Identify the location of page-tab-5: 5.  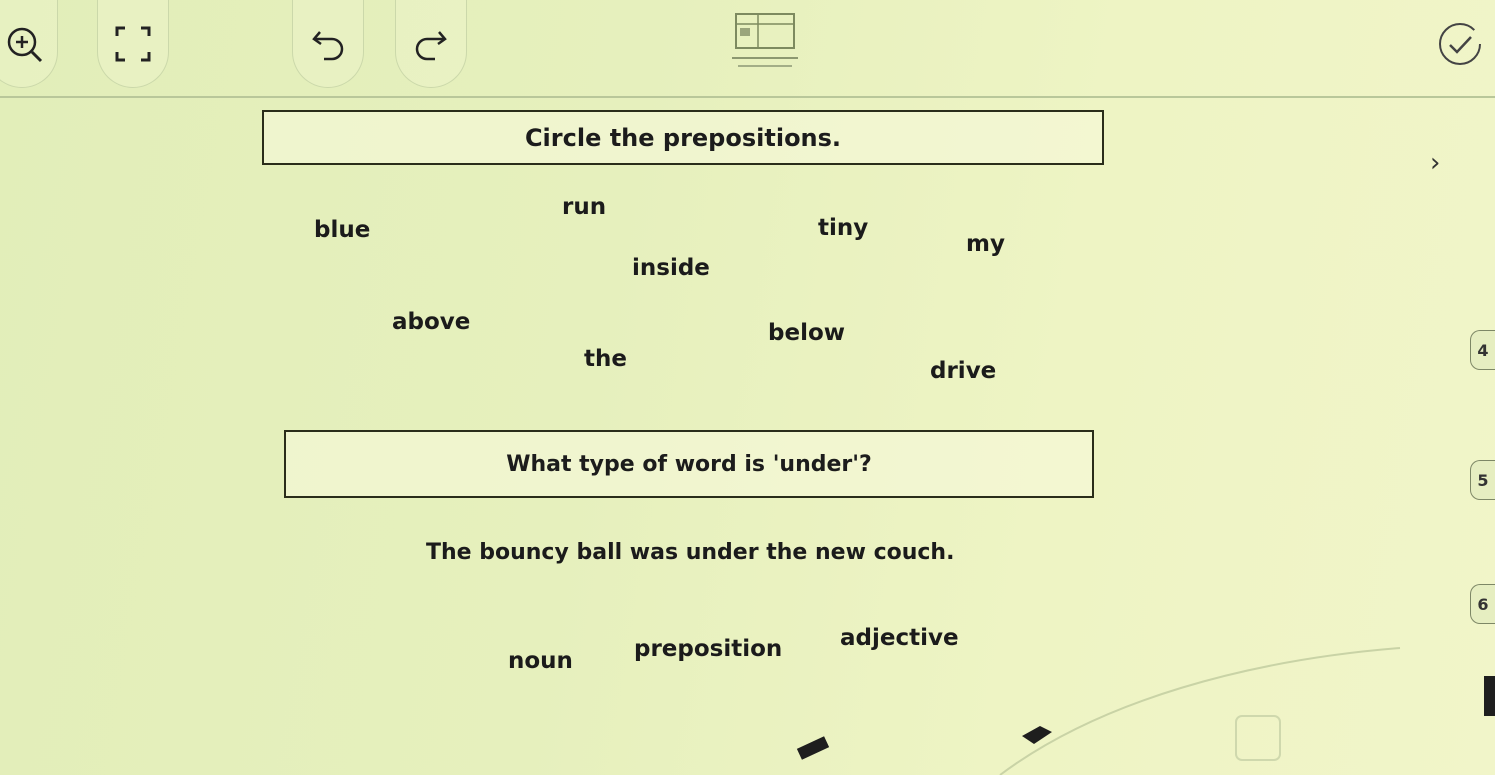
(1482, 480).